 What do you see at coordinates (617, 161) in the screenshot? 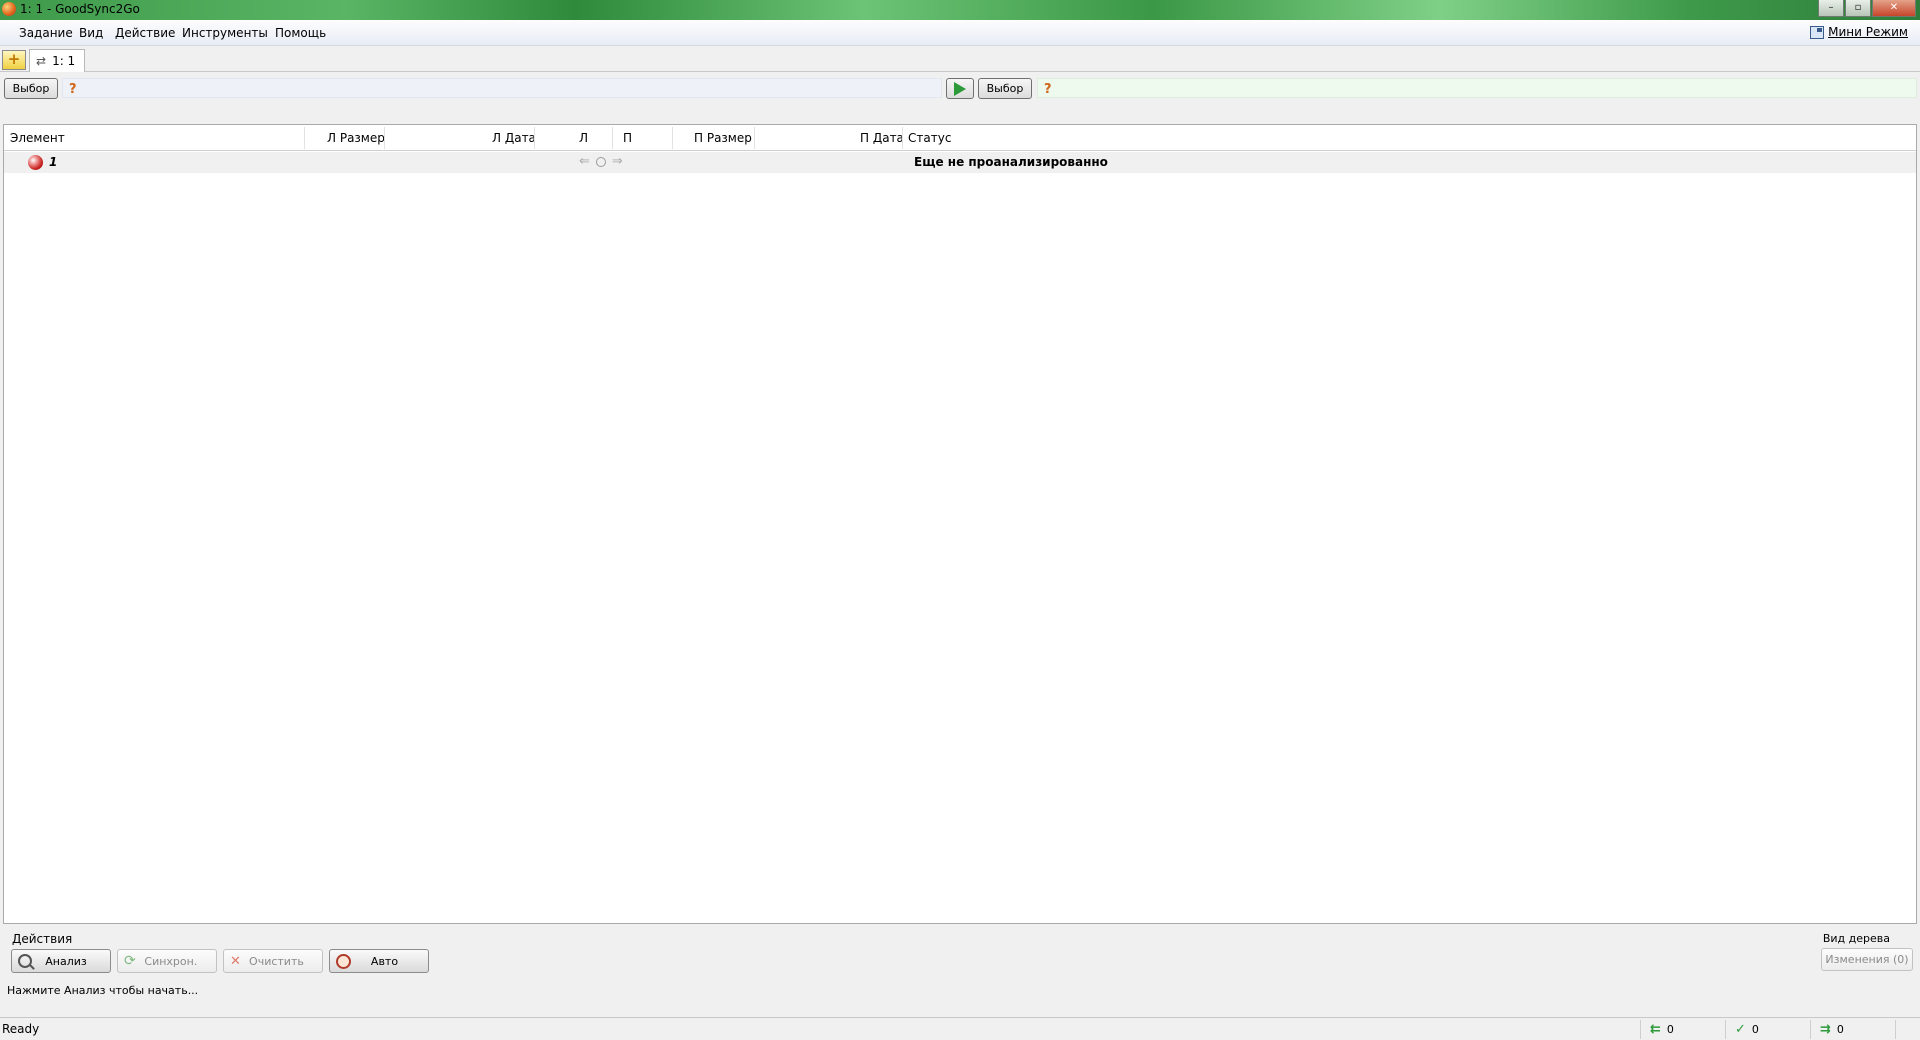
I see `right-arrow-icon: ⇒` at bounding box center [617, 161].